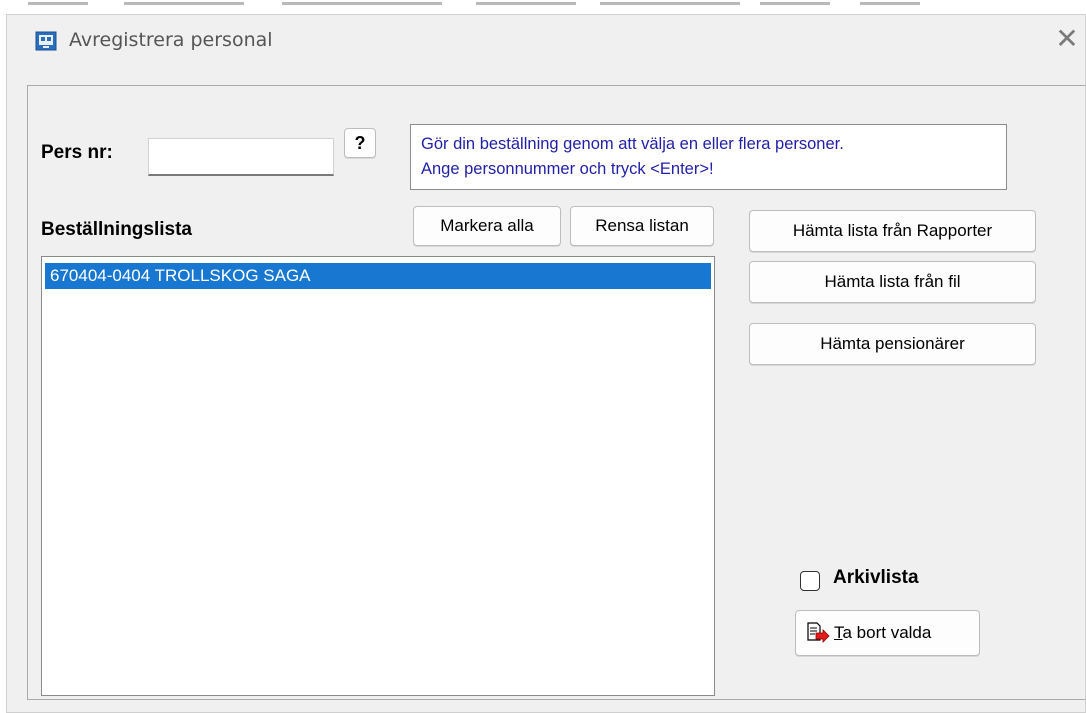 This screenshot has height=713, width=1086. I want to click on title-bar: Avregistrera personal ✕, so click(546, 45).